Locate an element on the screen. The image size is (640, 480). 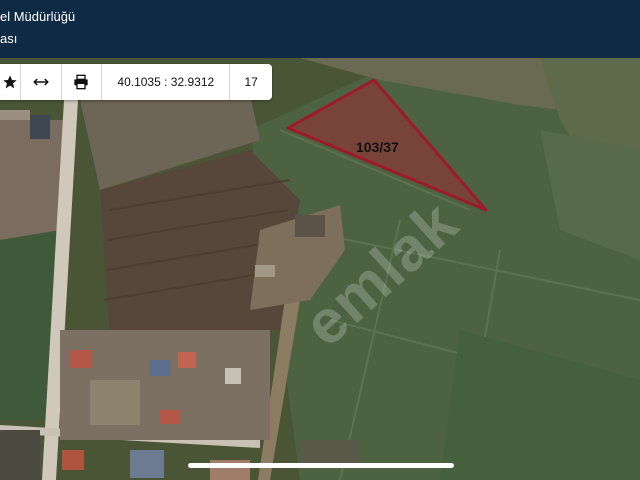
measure-button is located at coordinates (41, 82).